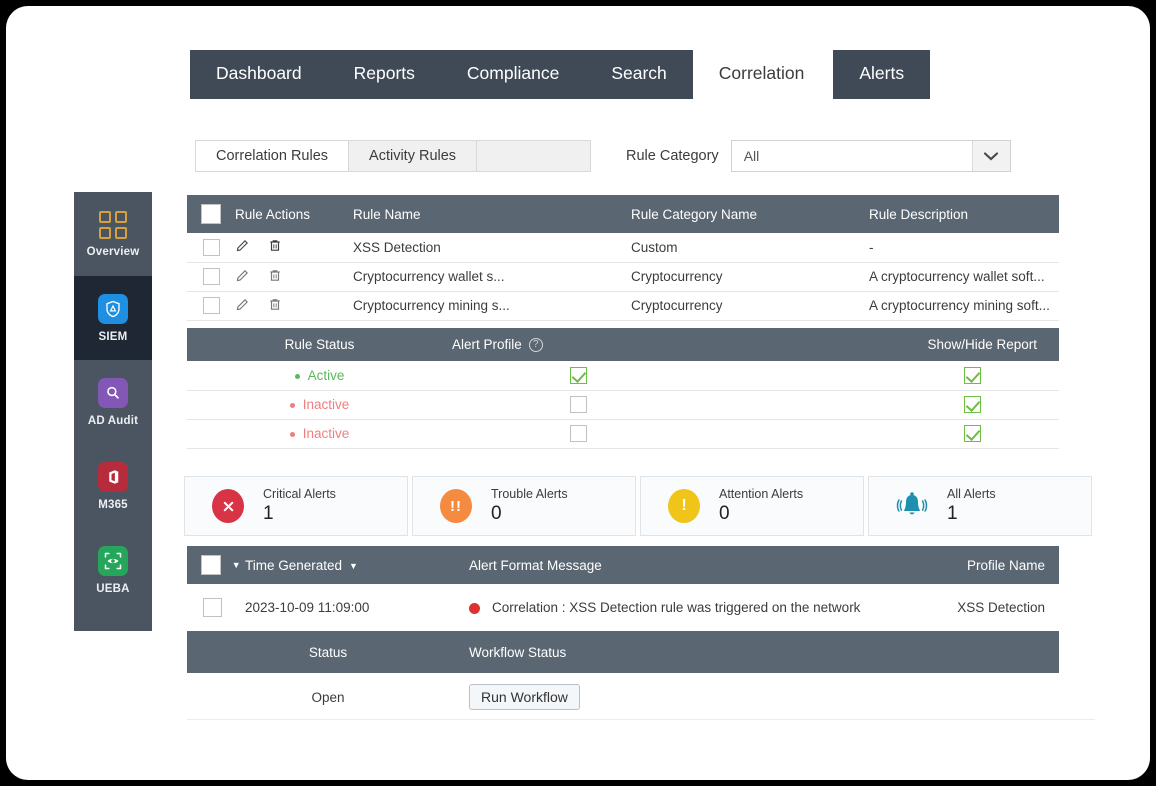 The image size is (1156, 786). Describe the element at coordinates (764, 697) in the screenshot. I see `cell-workflow-status: Run Workflow` at that location.